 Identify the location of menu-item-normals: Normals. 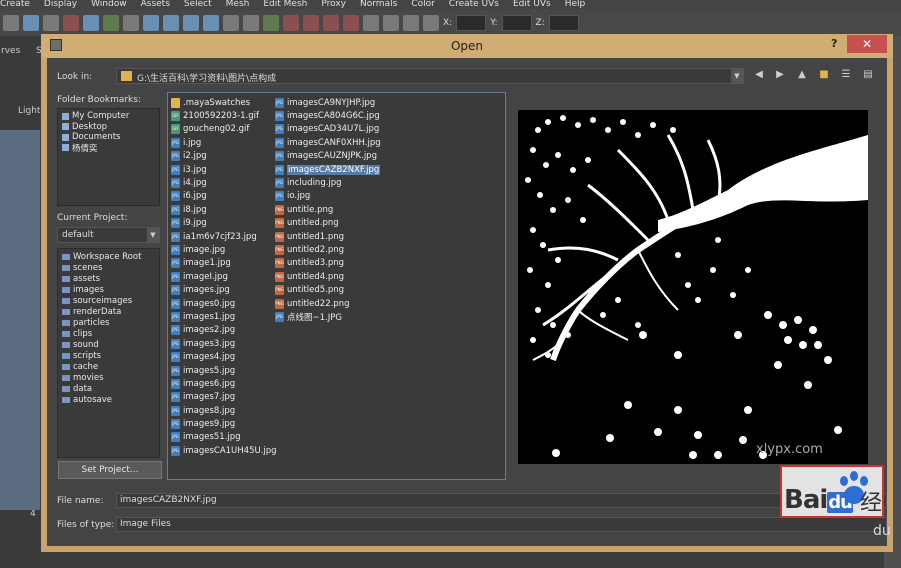
(378, 5).